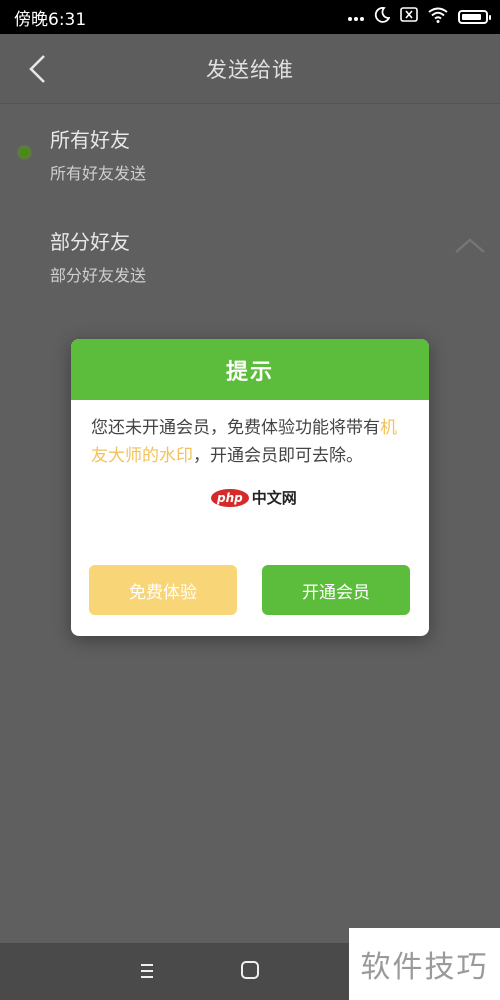 The image size is (500, 1000). I want to click on moon-icon, so click(382, 17).